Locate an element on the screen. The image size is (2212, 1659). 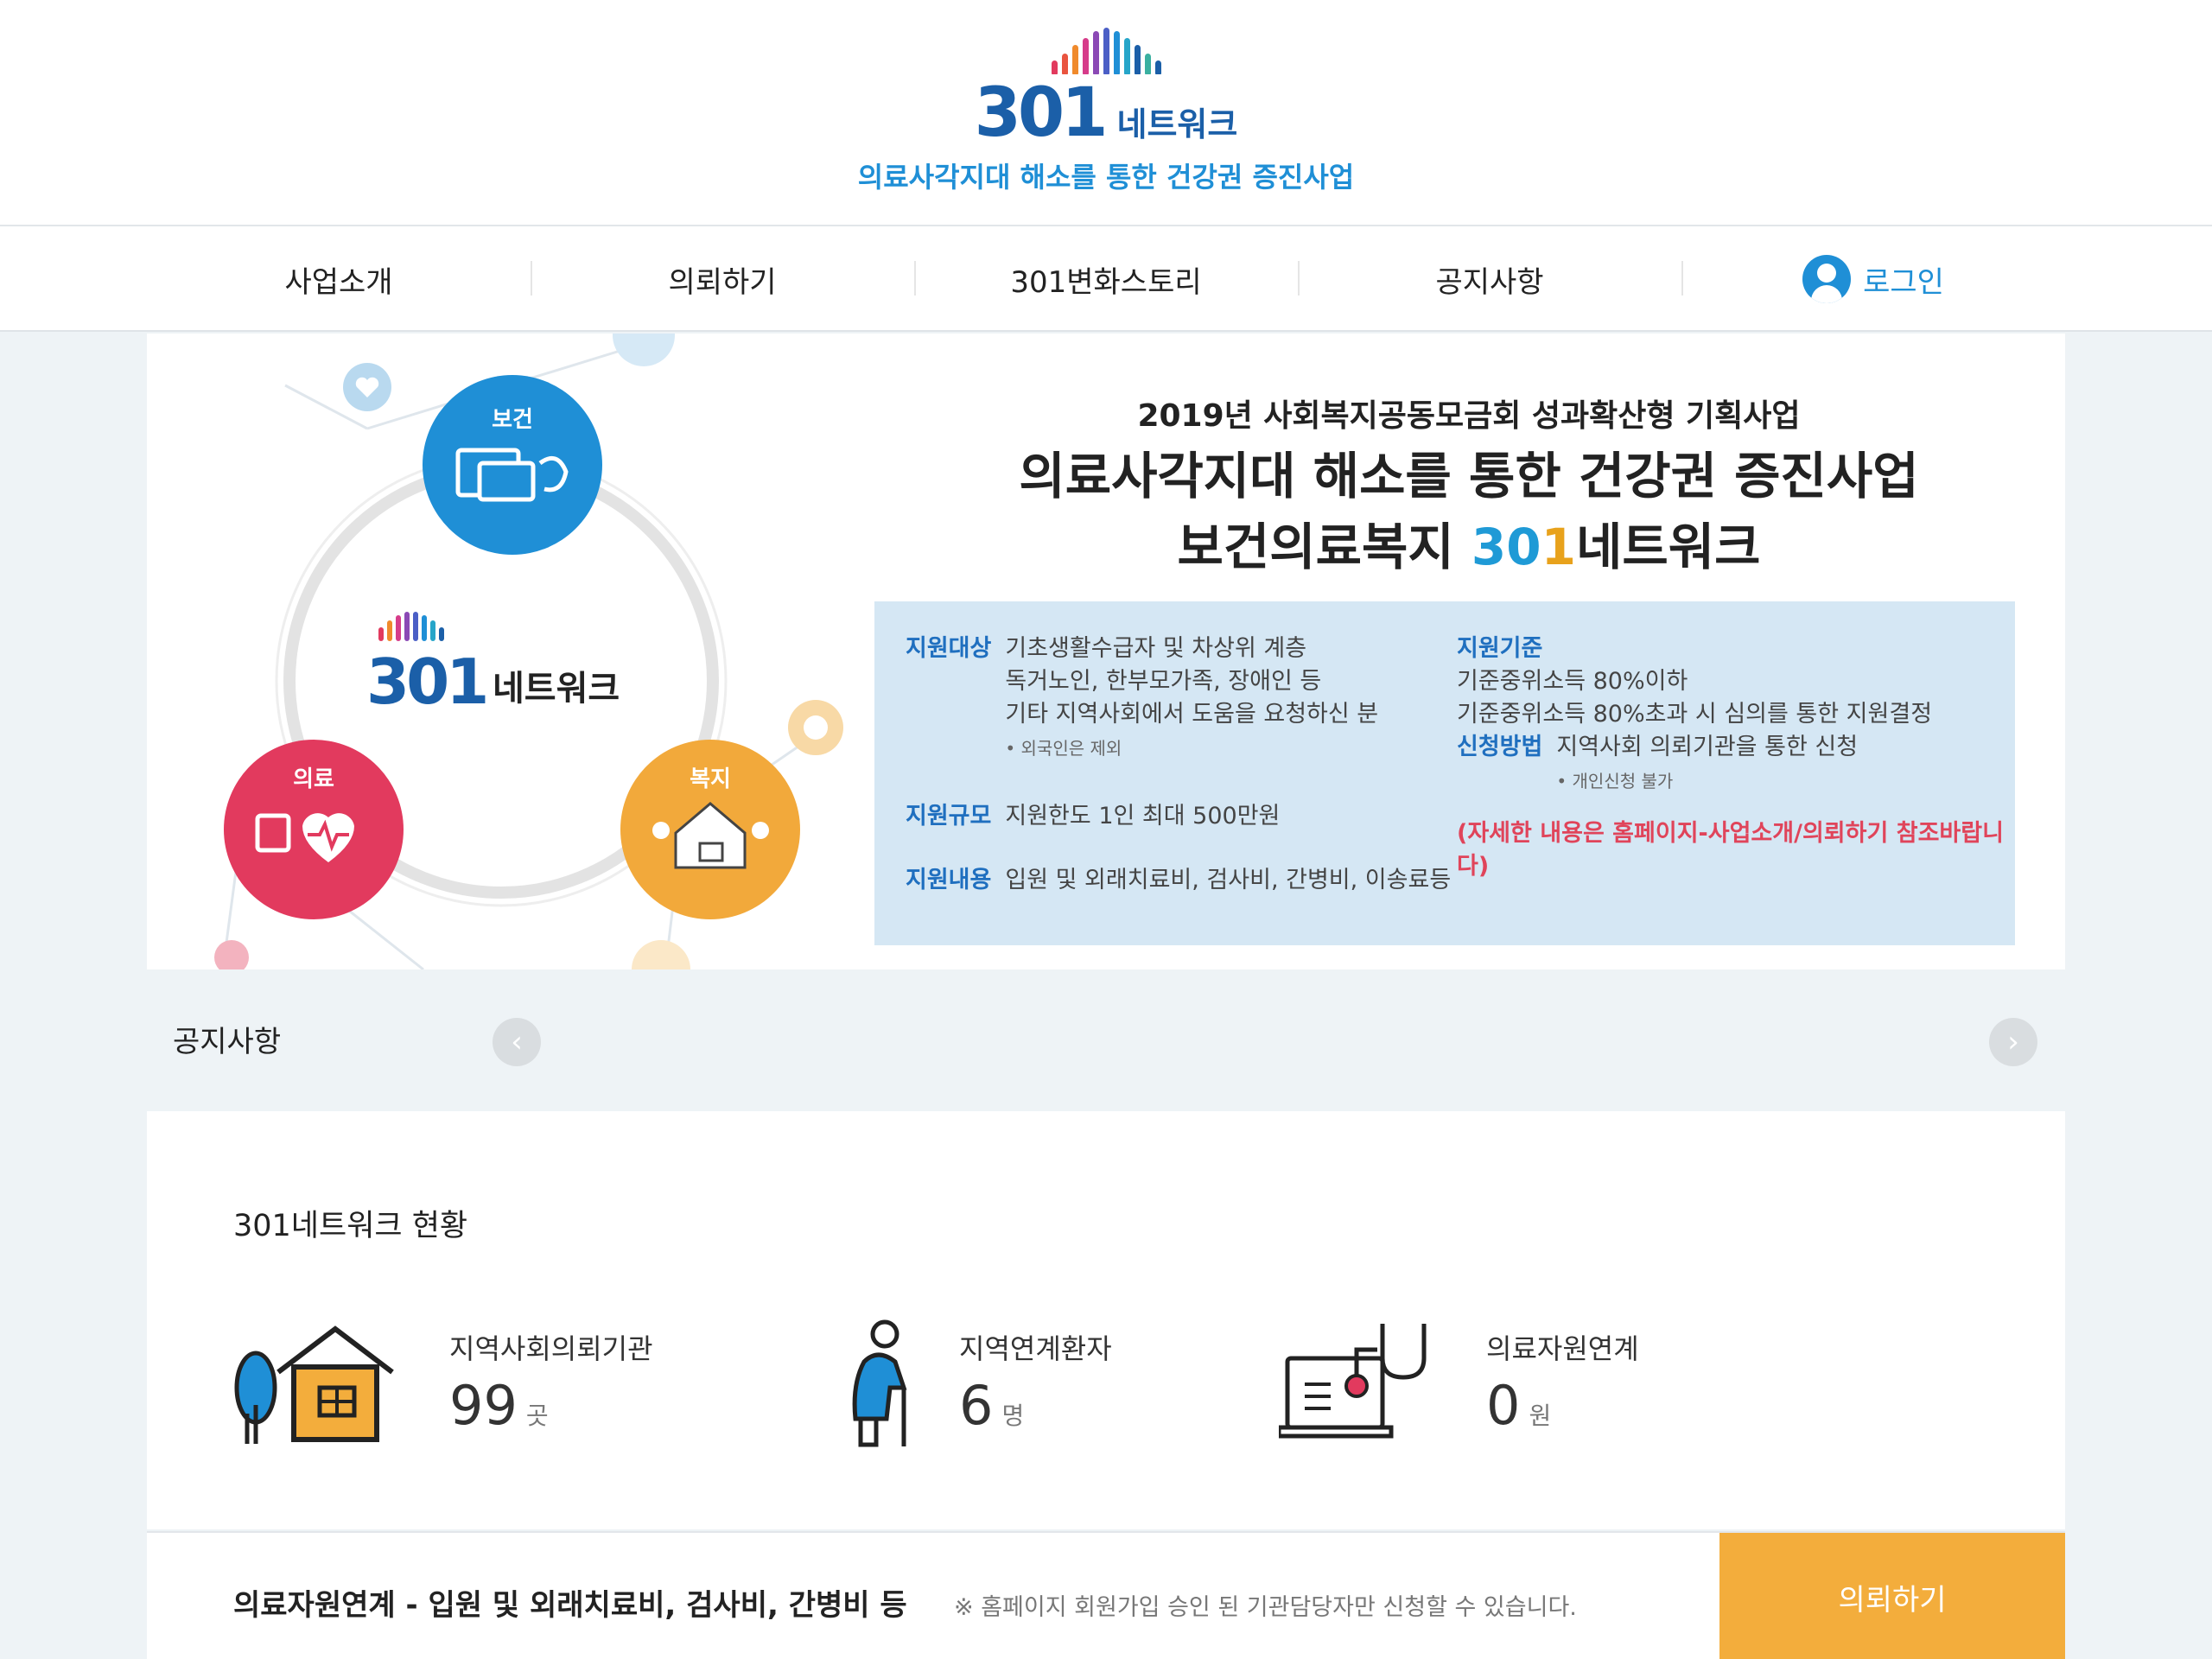
status-title: 301네트워크 현황 is located at coordinates (350, 1226).